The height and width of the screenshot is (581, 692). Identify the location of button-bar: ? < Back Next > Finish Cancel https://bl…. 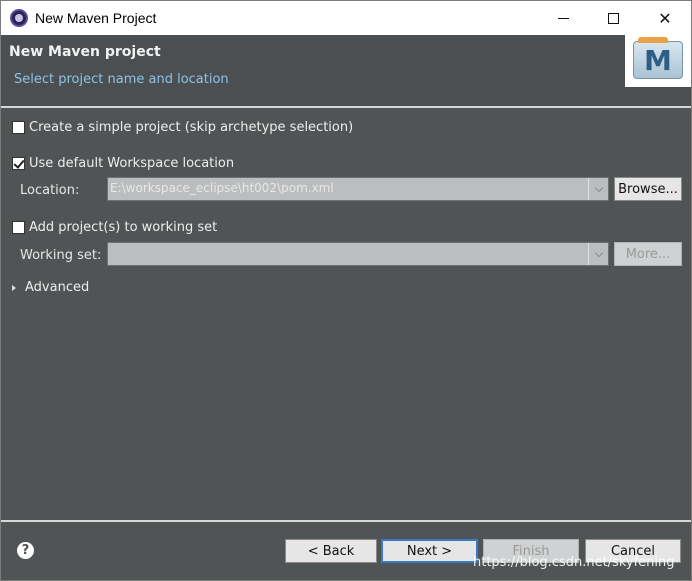
(346, 551).